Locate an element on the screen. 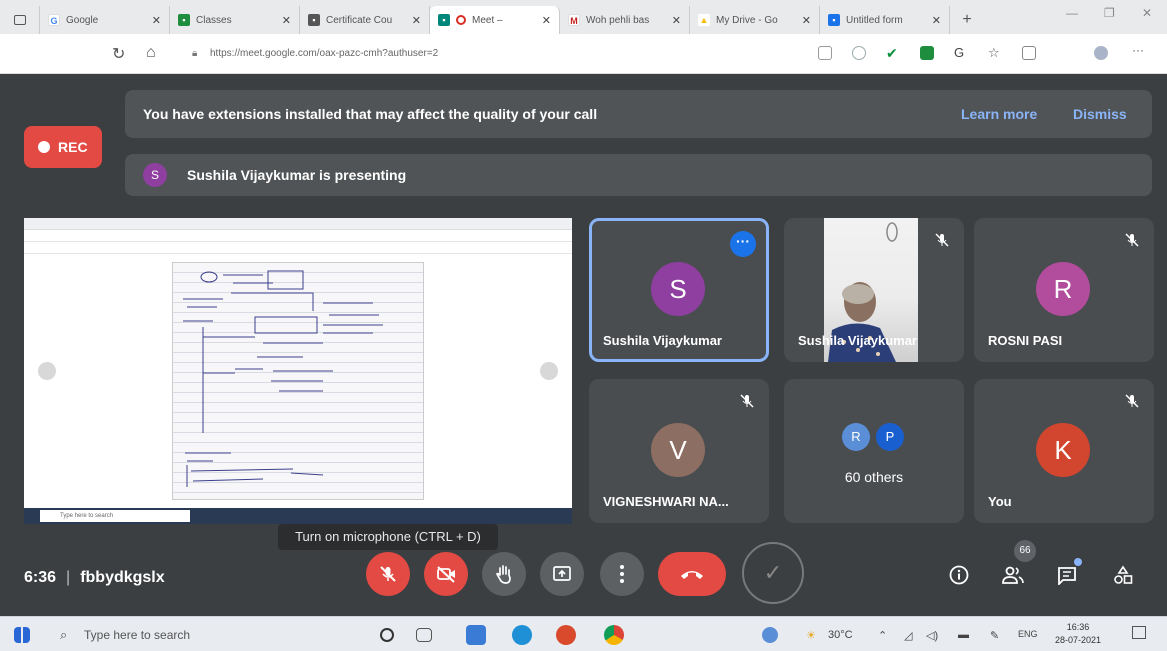 The height and width of the screenshot is (651, 1167). file-explorer-icon is located at coordinates (476, 635).